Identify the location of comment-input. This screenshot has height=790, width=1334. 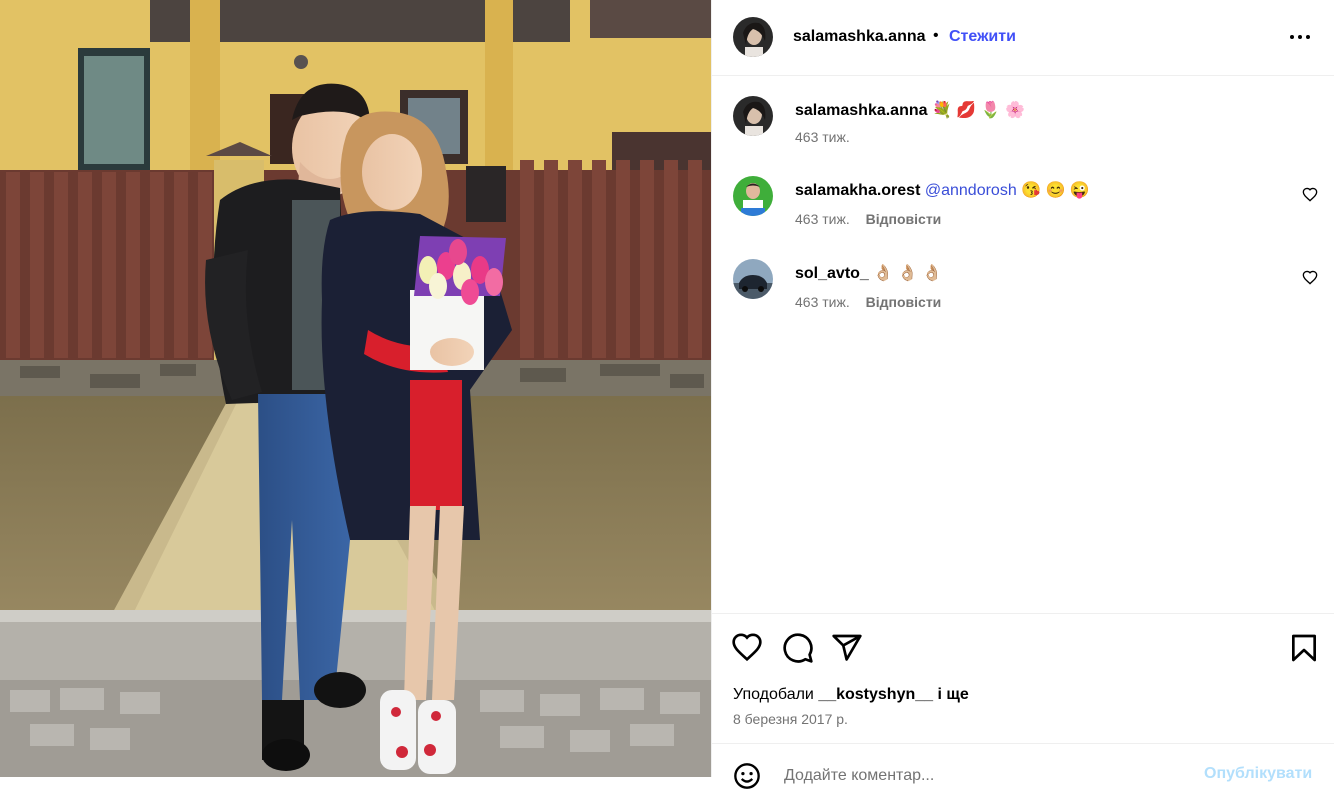
(984, 776).